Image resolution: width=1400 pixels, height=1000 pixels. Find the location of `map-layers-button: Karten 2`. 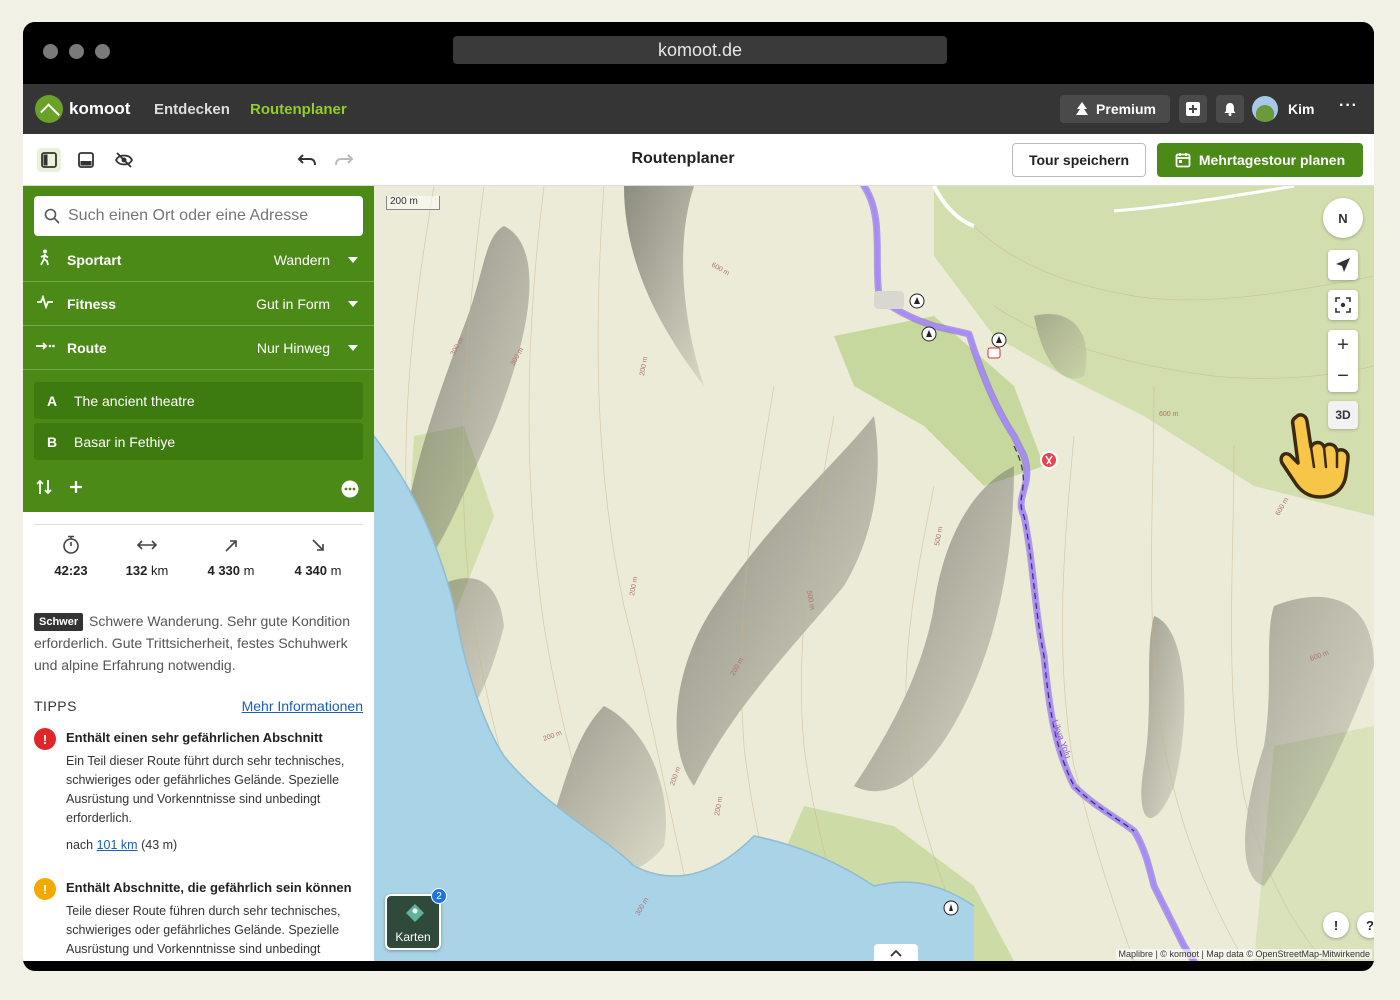

map-layers-button: Karten 2 is located at coordinates (416, 919).